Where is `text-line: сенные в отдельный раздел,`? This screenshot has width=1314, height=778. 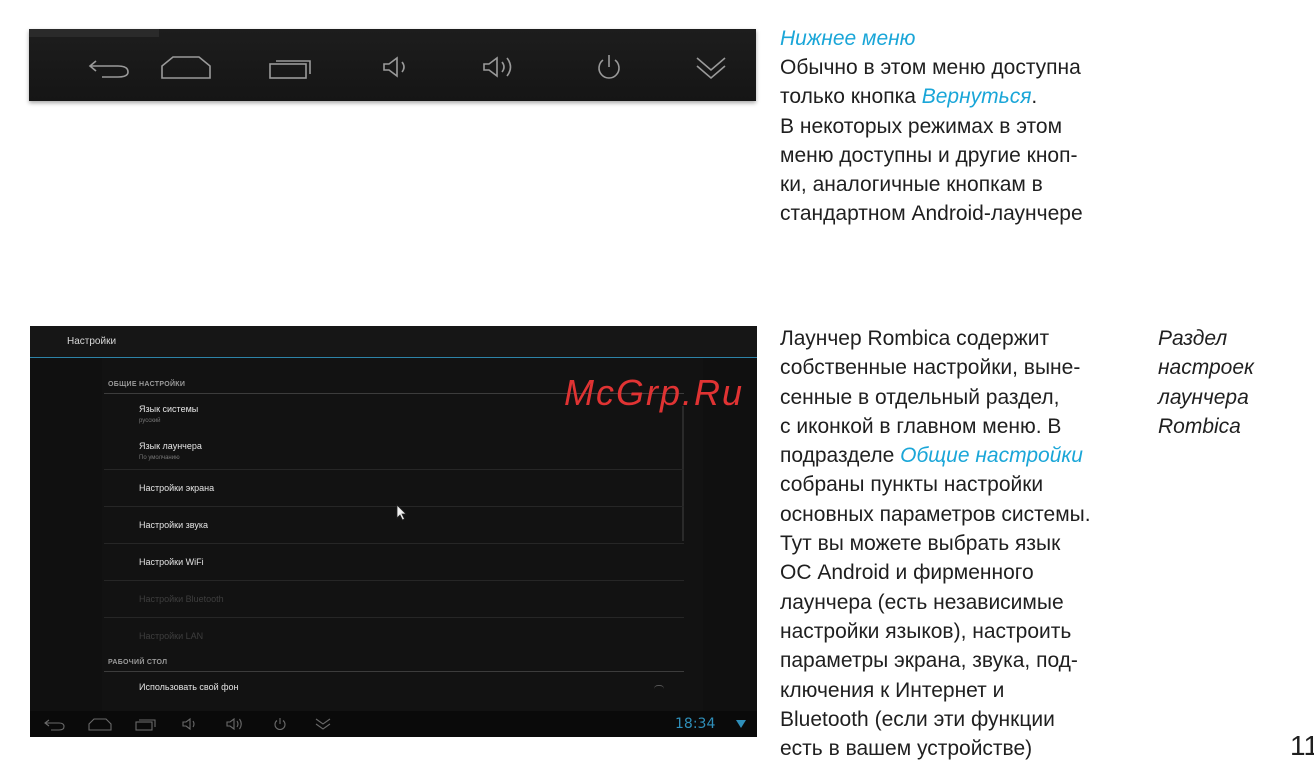
text-line: сенные в отдельный раздел, is located at coordinates (920, 397).